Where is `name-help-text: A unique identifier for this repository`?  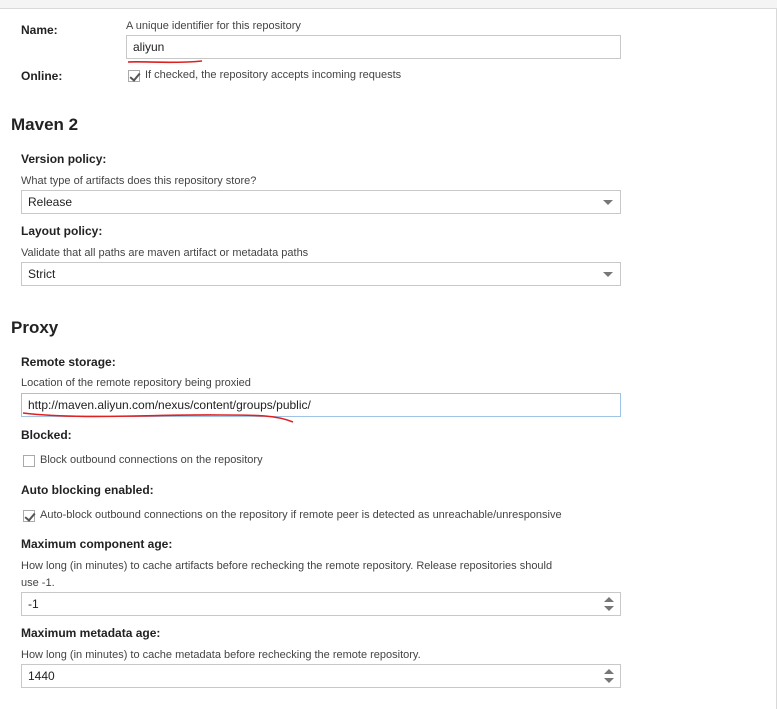 name-help-text: A unique identifier for this repository is located at coordinates (213, 26).